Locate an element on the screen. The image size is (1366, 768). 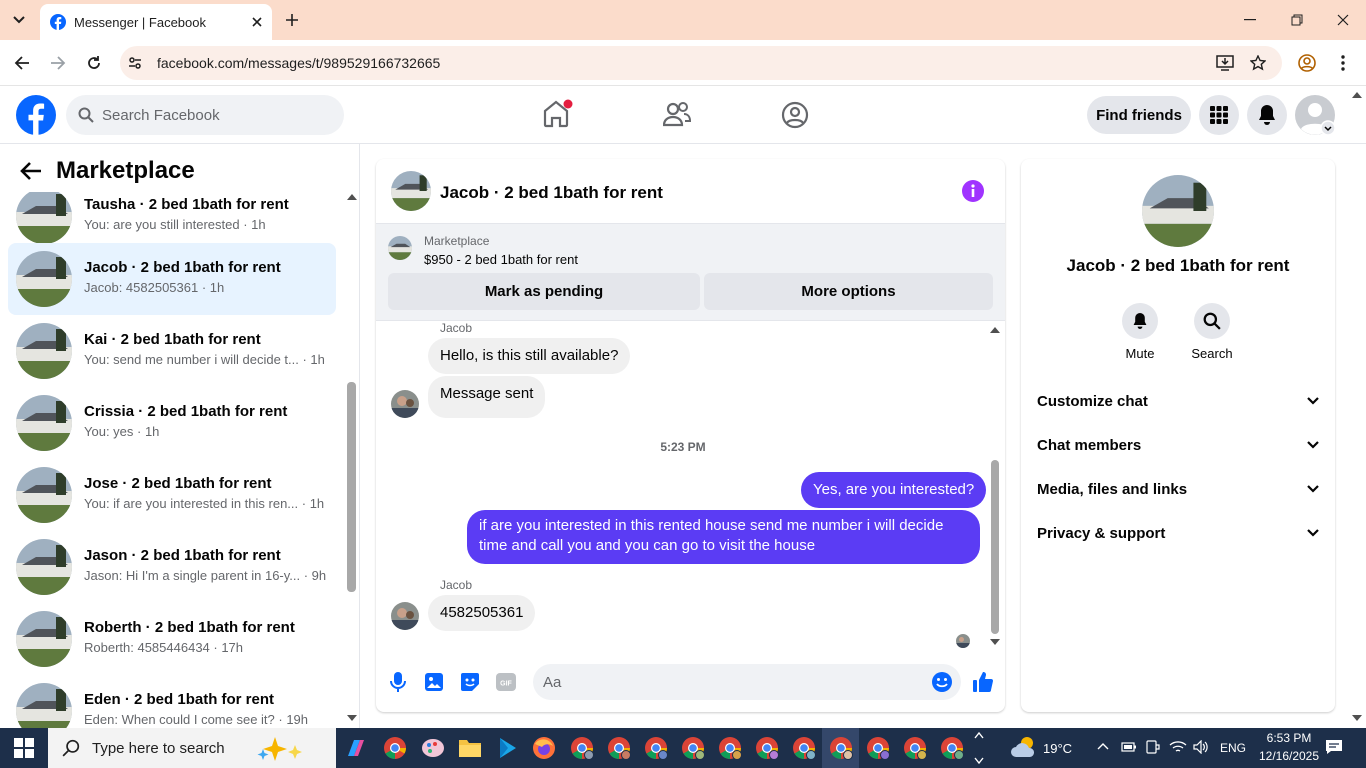
site-info-icon is located at coordinates (135, 63).